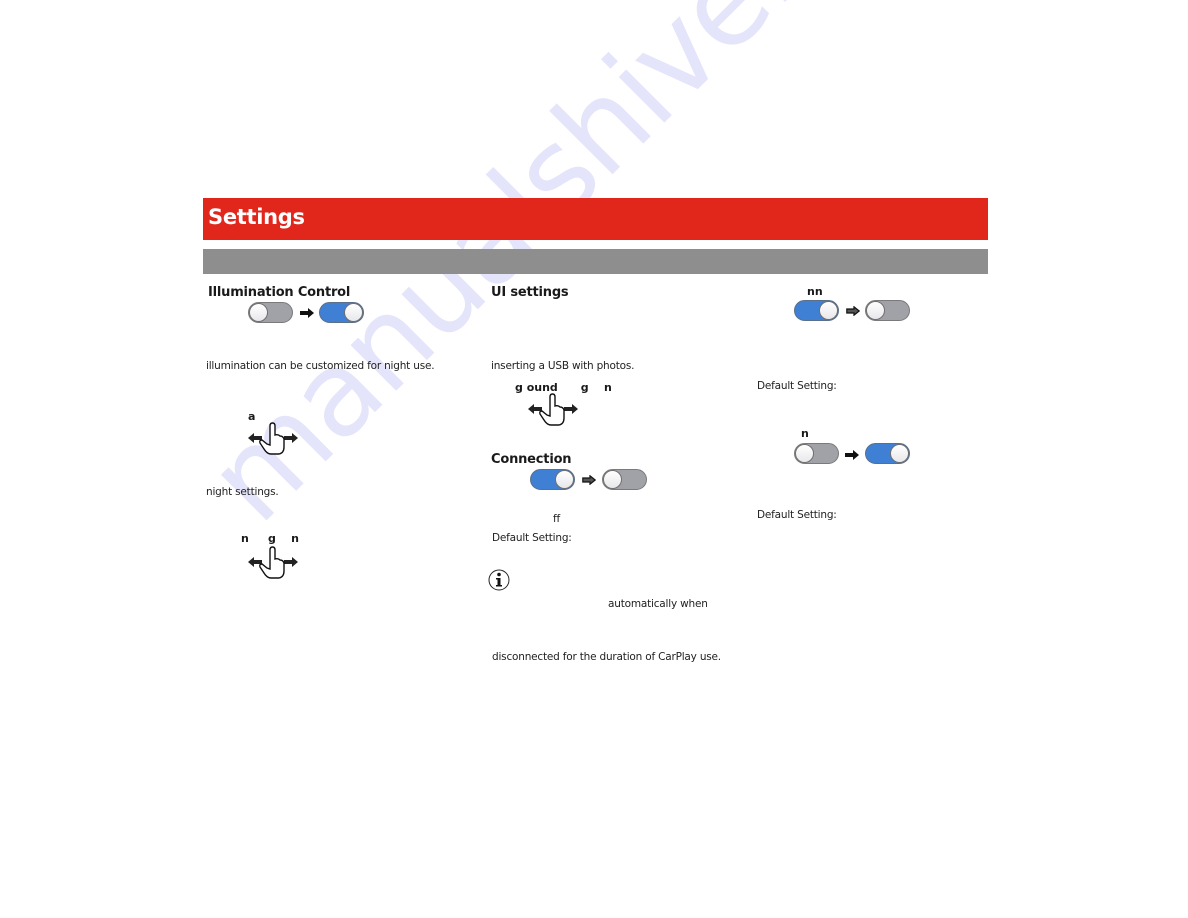  I want to click on illumination-toggle-off, so click(270, 312).